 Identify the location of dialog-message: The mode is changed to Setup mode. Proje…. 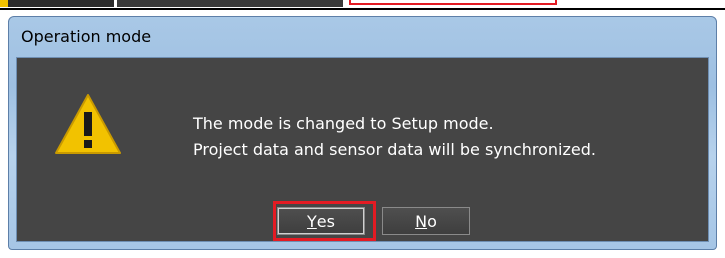
(394, 137).